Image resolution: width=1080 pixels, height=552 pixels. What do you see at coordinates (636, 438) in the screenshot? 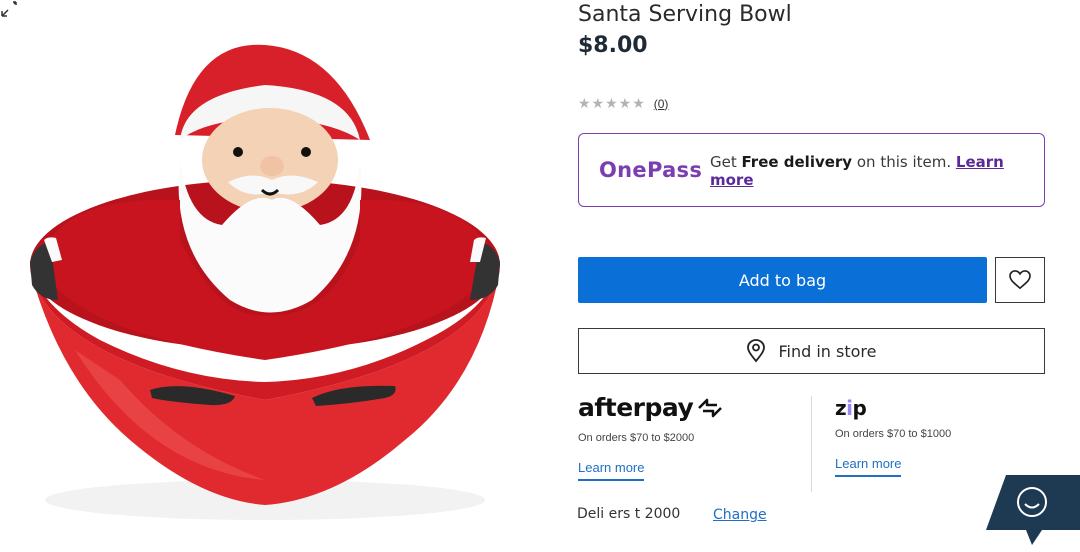
I see `afterpay-terms: On orders $70 to $2000` at bounding box center [636, 438].